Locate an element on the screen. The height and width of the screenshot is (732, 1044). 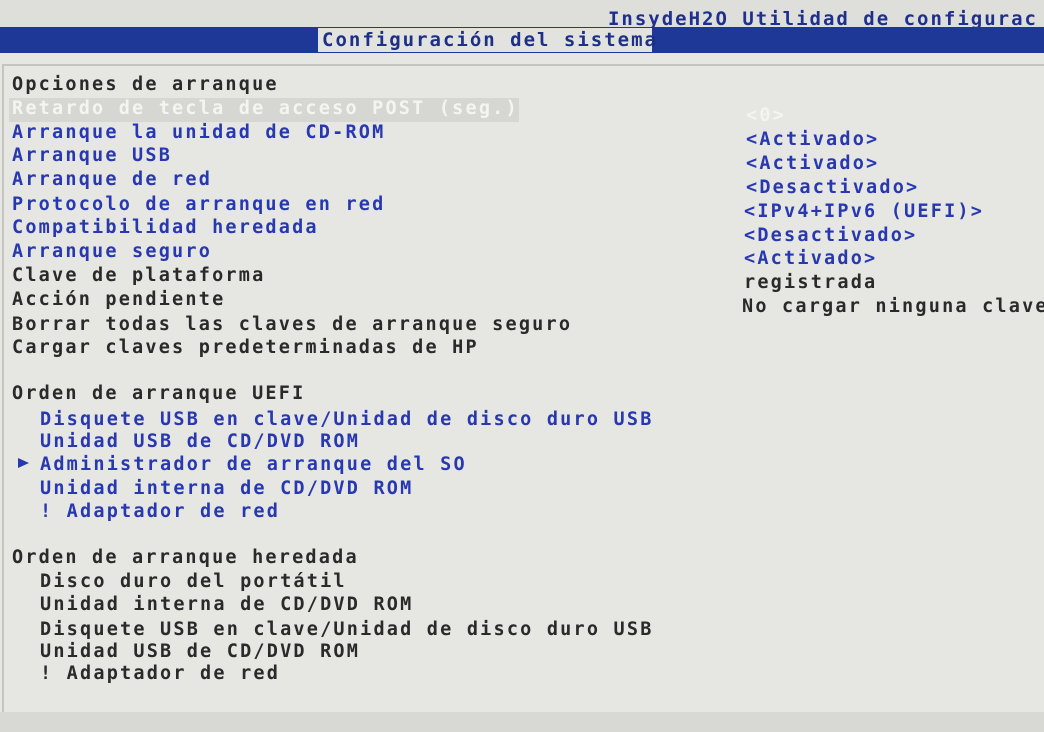
value-platform-key: registrada is located at coordinates (811, 282).